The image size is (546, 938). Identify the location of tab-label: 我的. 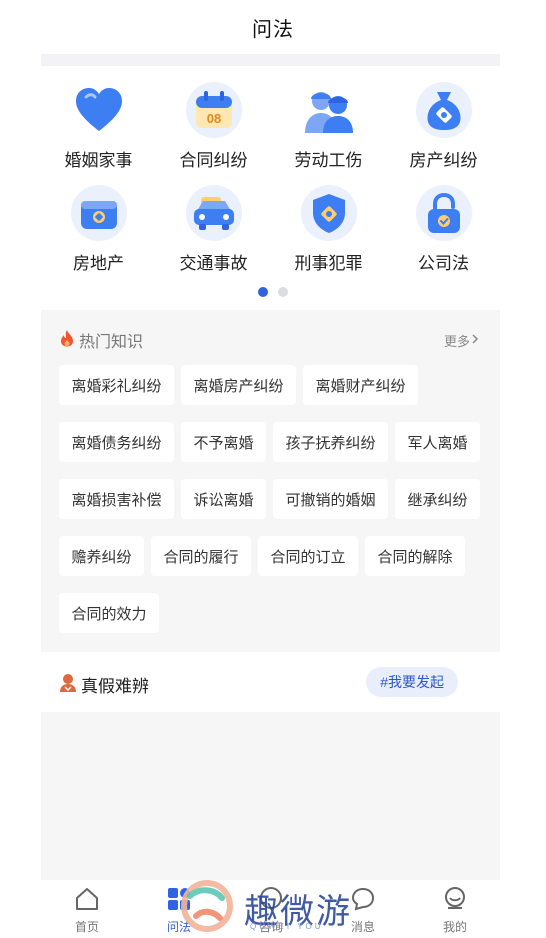
(454, 927).